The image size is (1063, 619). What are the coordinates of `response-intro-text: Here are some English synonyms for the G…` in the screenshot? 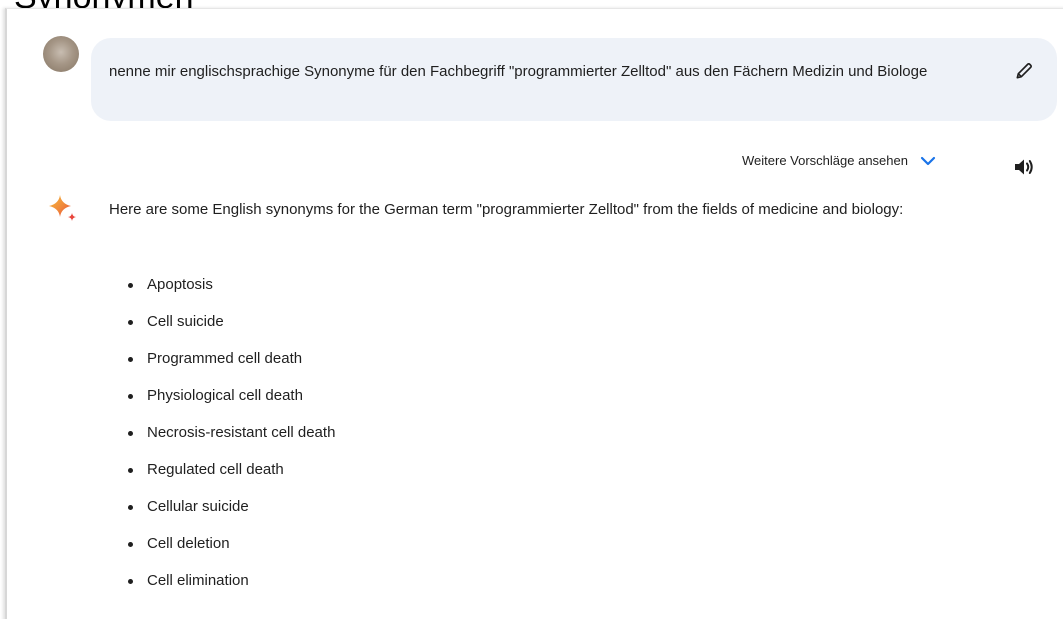 It's located at (506, 209).